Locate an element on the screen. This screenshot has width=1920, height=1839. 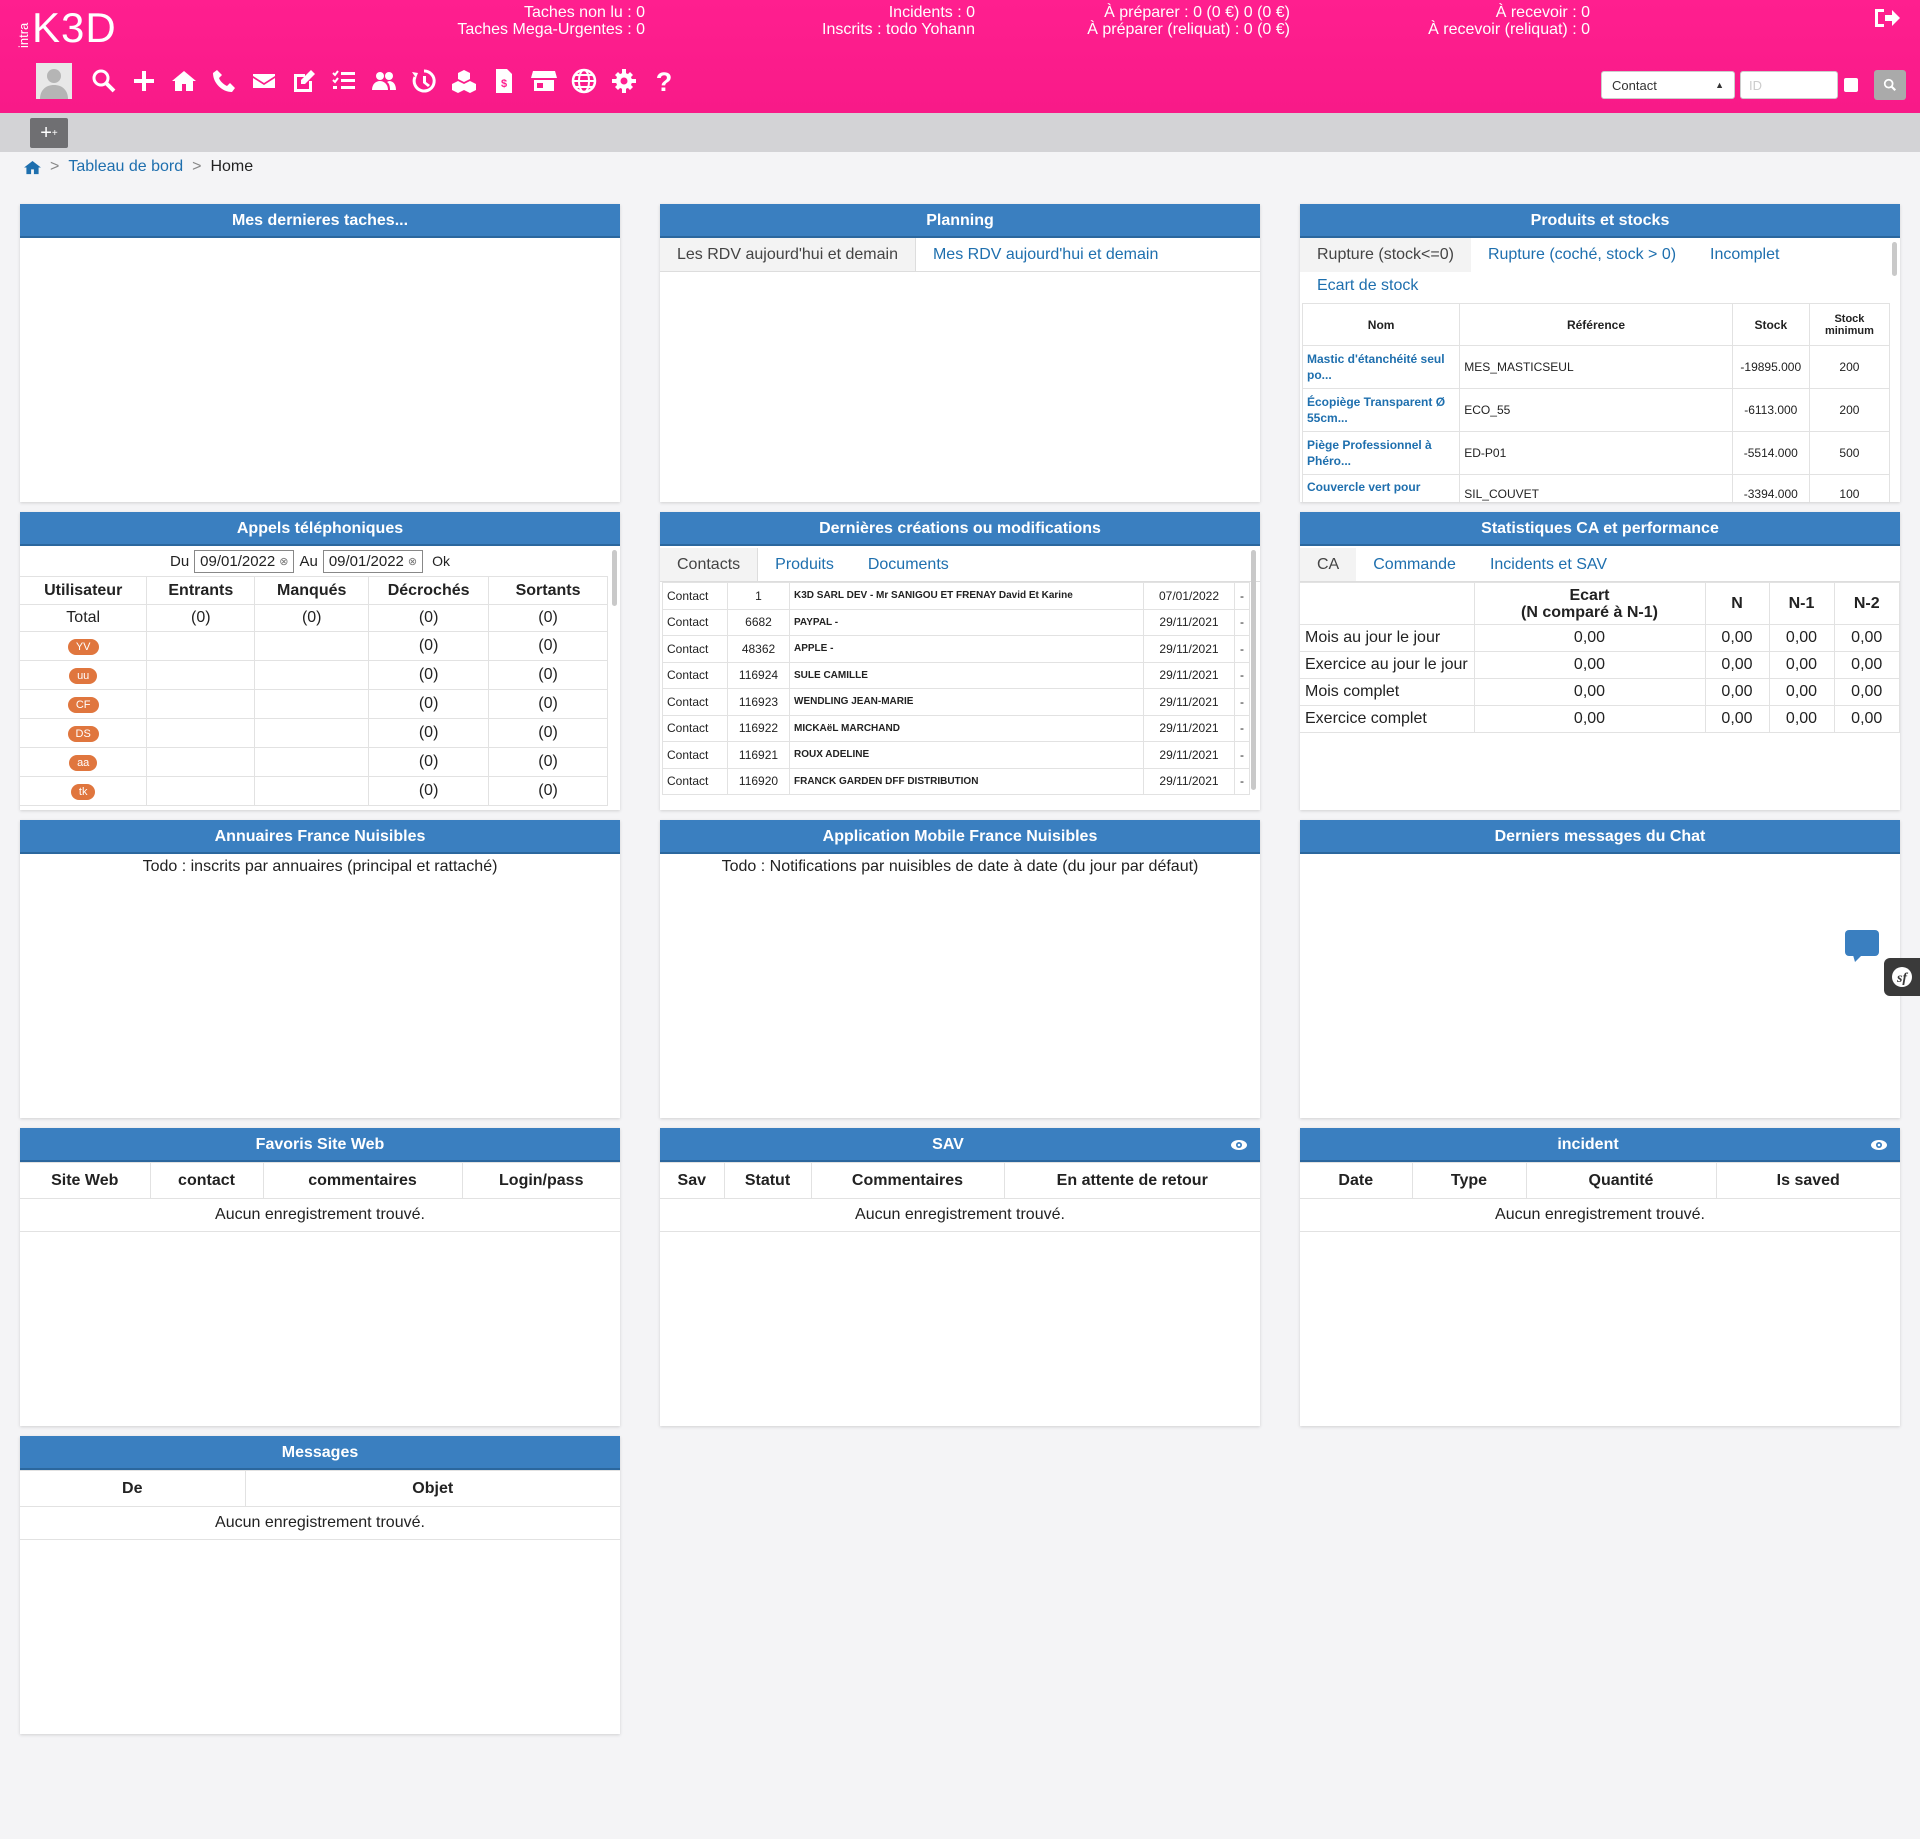
search-button is located at coordinates (1890, 85).